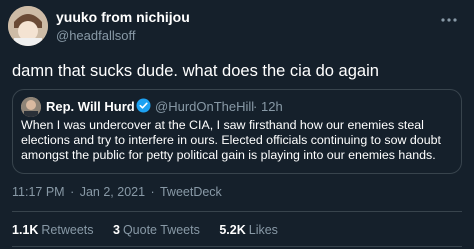 The width and height of the screenshot is (474, 249). What do you see at coordinates (112, 192) in the screenshot?
I see `tweet-date: Jan 2, 2021` at bounding box center [112, 192].